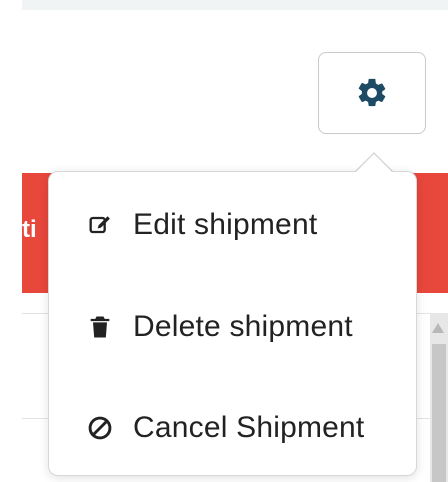 The image size is (448, 482). I want to click on scroll-up-arrow-icon, so click(438, 328).